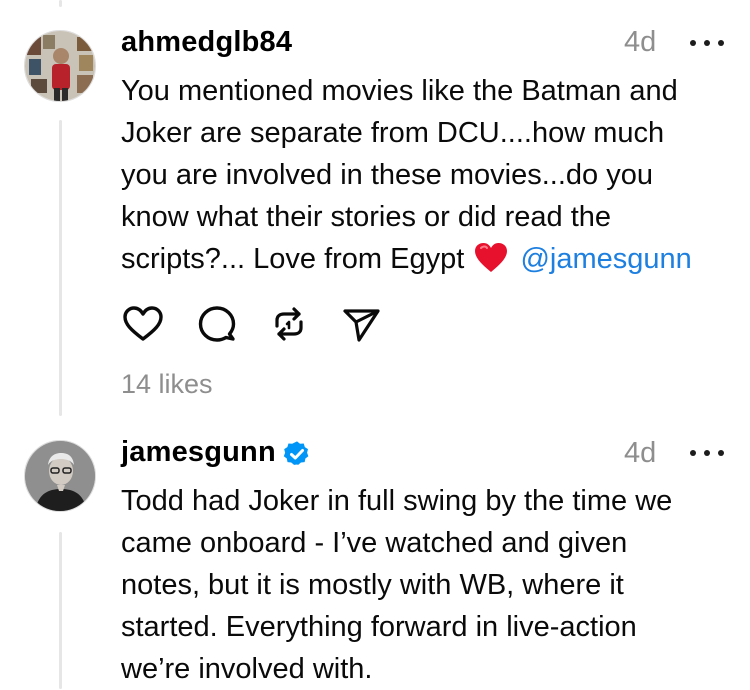 This screenshot has height=690, width=750. What do you see at coordinates (361, 324) in the screenshot?
I see `share-icon` at bounding box center [361, 324].